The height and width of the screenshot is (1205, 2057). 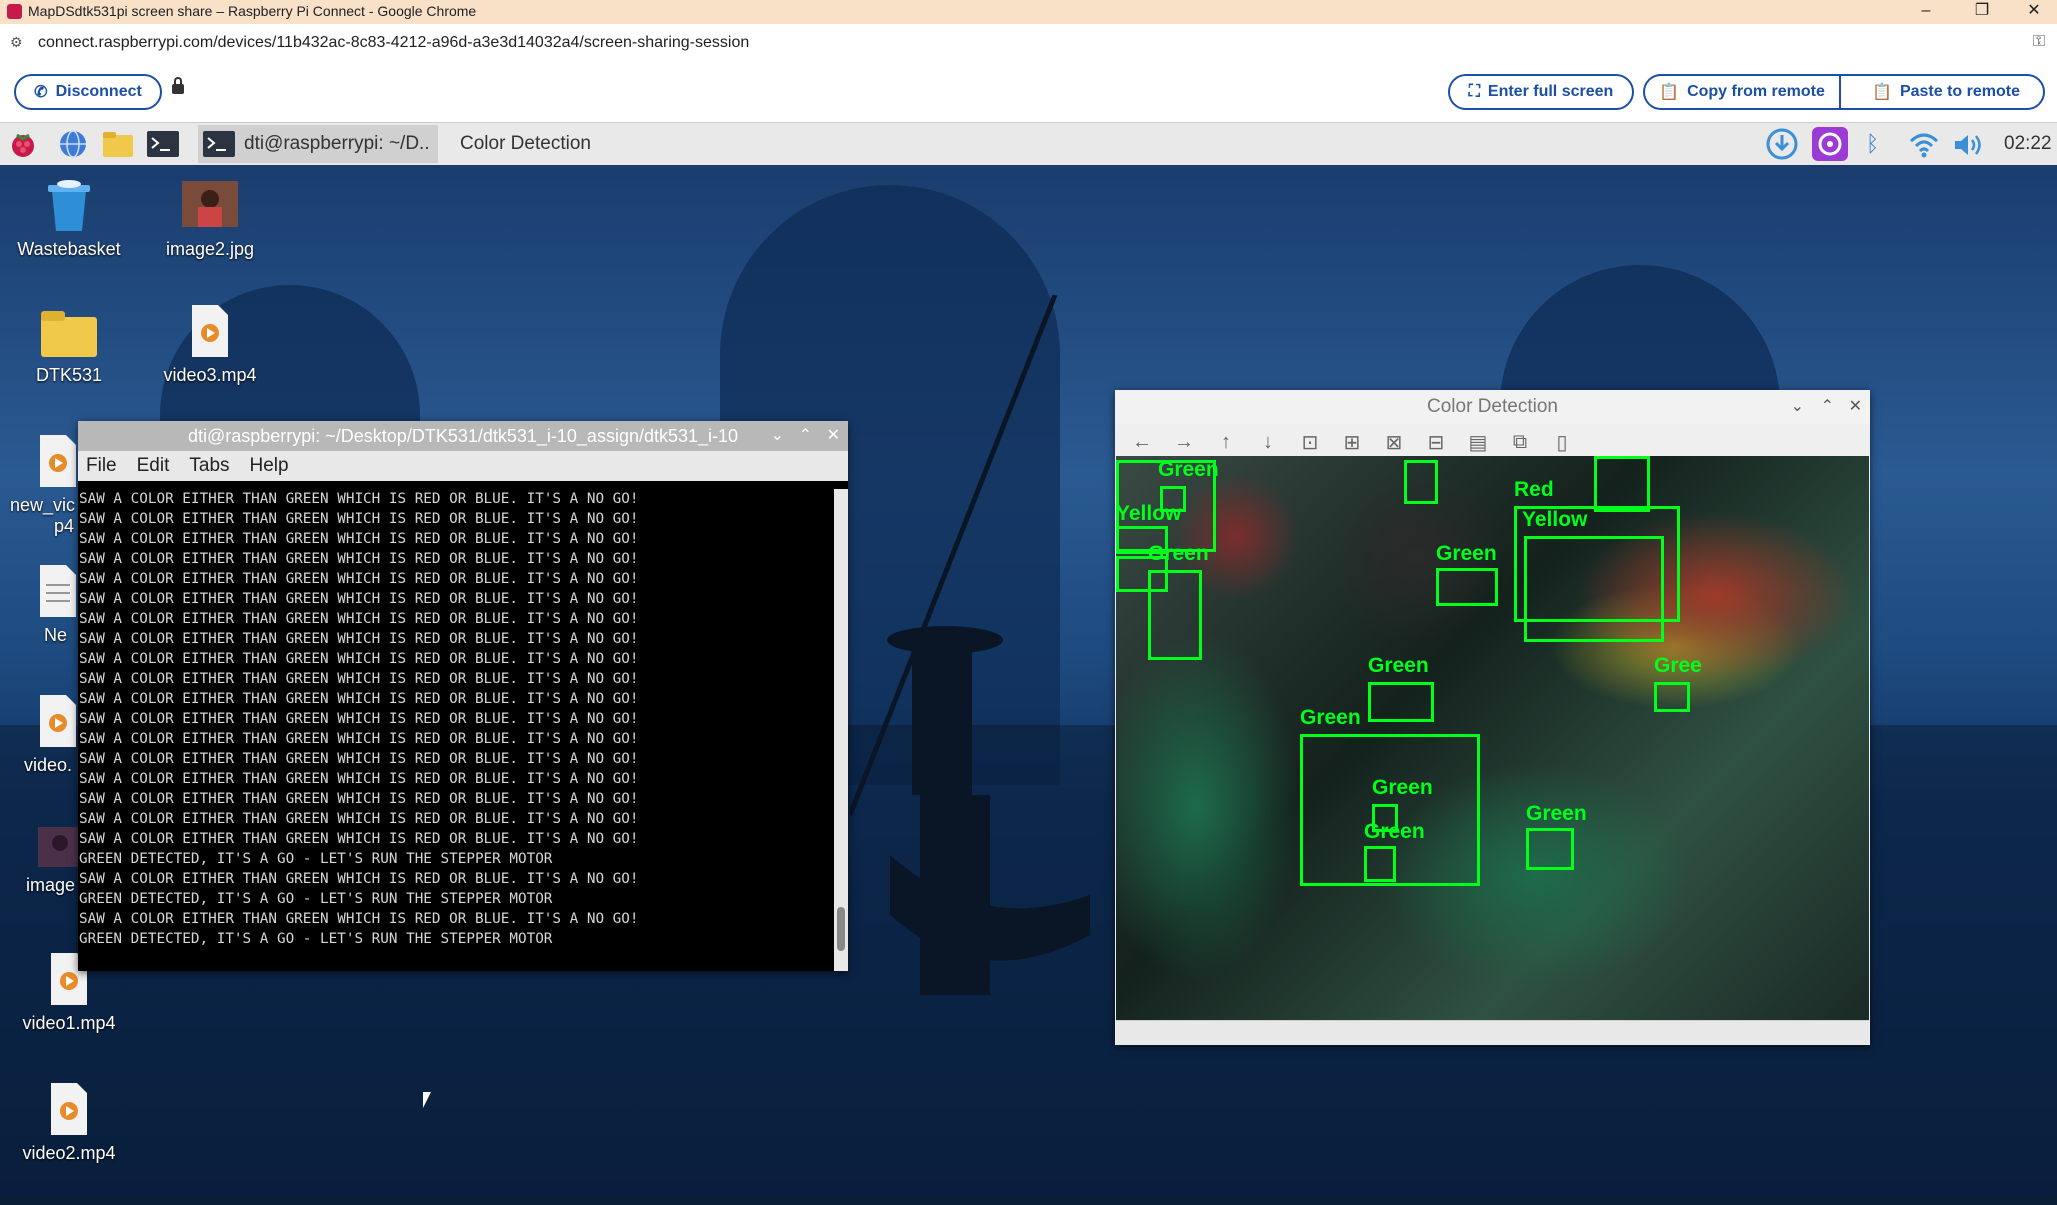 What do you see at coordinates (23, 144) in the screenshot?
I see `raspberry-menu-icon` at bounding box center [23, 144].